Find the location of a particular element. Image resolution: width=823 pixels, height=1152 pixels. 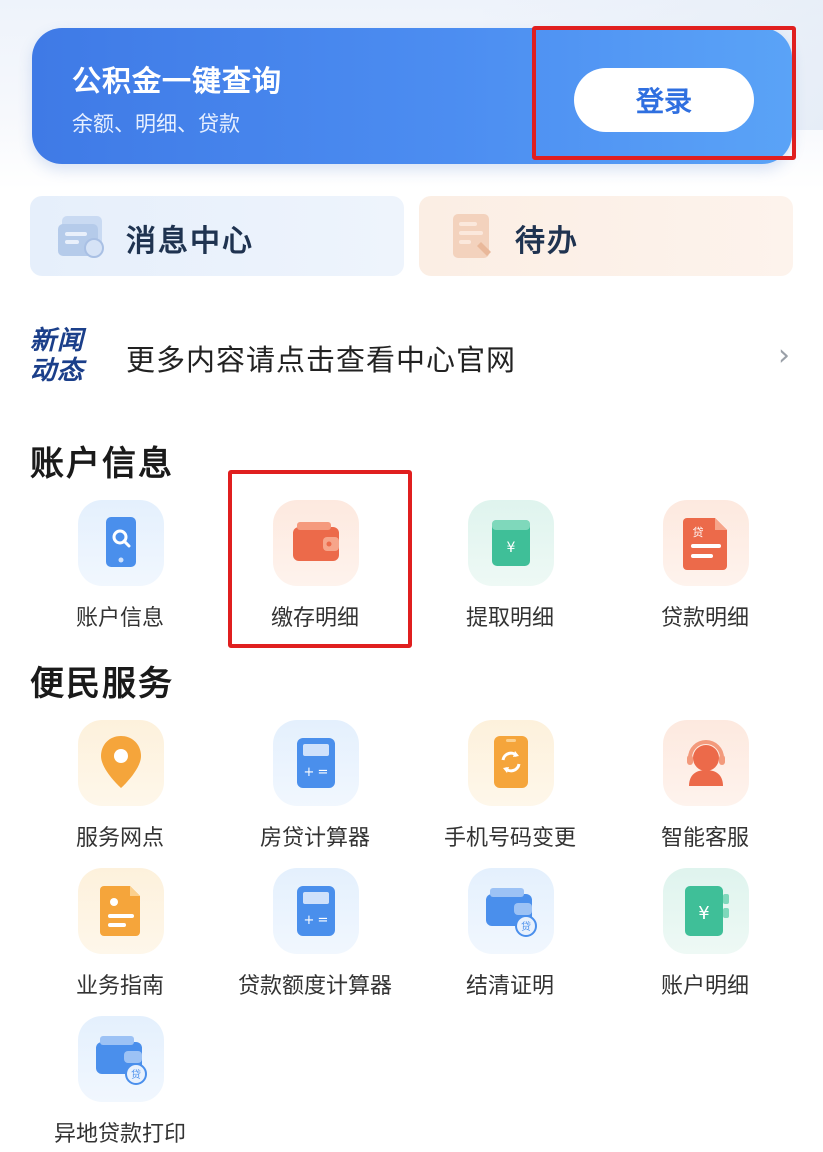

query-banner: 公积金一键查询 余额、明细、贷款 登录 is located at coordinates (412, 96).